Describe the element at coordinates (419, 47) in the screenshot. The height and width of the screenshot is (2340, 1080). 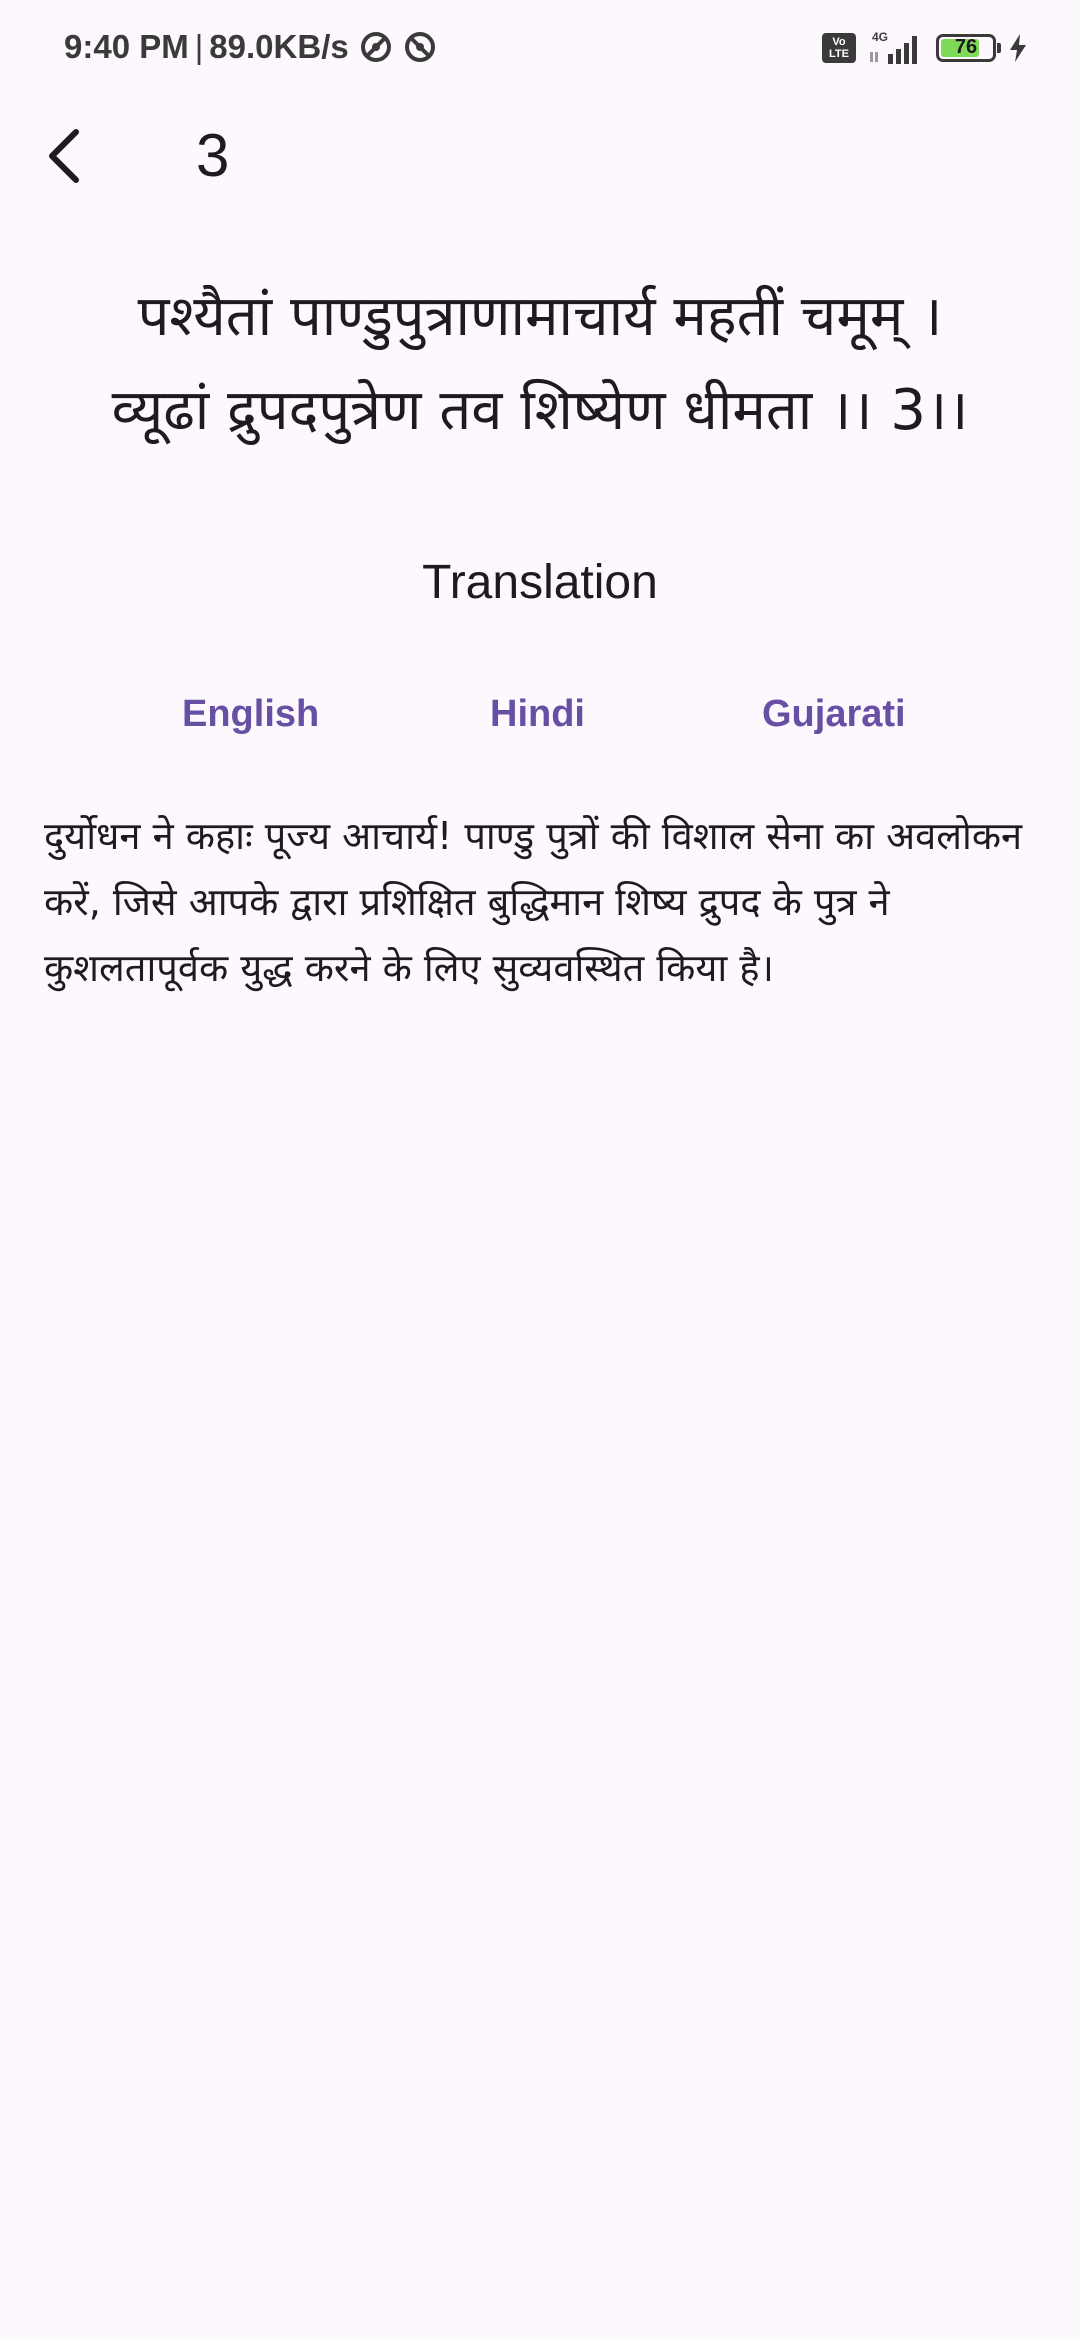
I see `data-saver-icon` at that location.